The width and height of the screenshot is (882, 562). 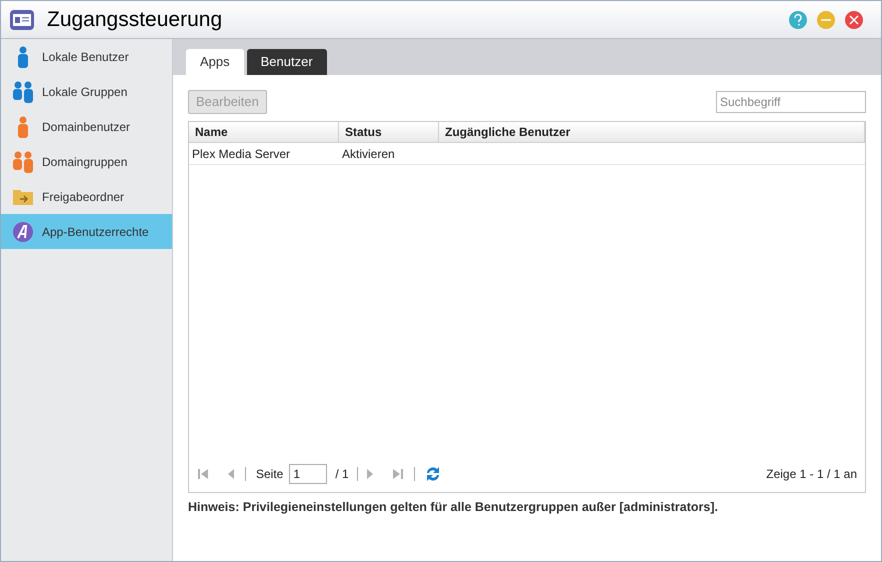 I want to click on help-icon, so click(x=798, y=19).